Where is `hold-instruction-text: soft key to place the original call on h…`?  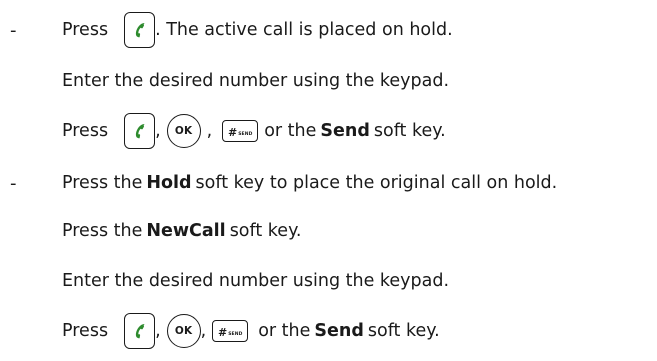
hold-instruction-text: soft key to place the original call on h… is located at coordinates (376, 183).